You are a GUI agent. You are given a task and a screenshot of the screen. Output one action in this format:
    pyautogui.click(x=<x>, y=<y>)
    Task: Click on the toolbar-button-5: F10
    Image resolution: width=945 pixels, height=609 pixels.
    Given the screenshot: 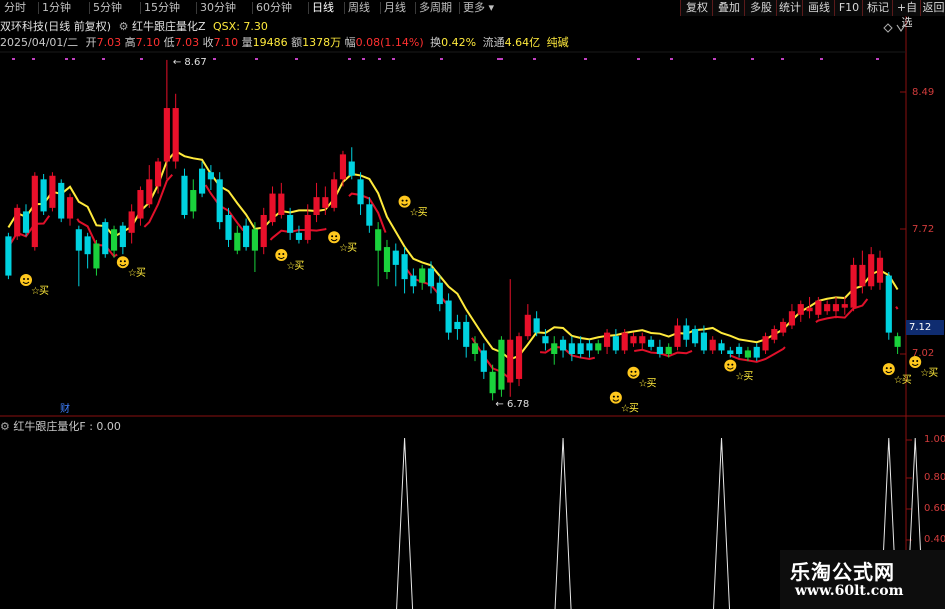 What is the action you would take?
    pyautogui.click(x=848, y=8)
    